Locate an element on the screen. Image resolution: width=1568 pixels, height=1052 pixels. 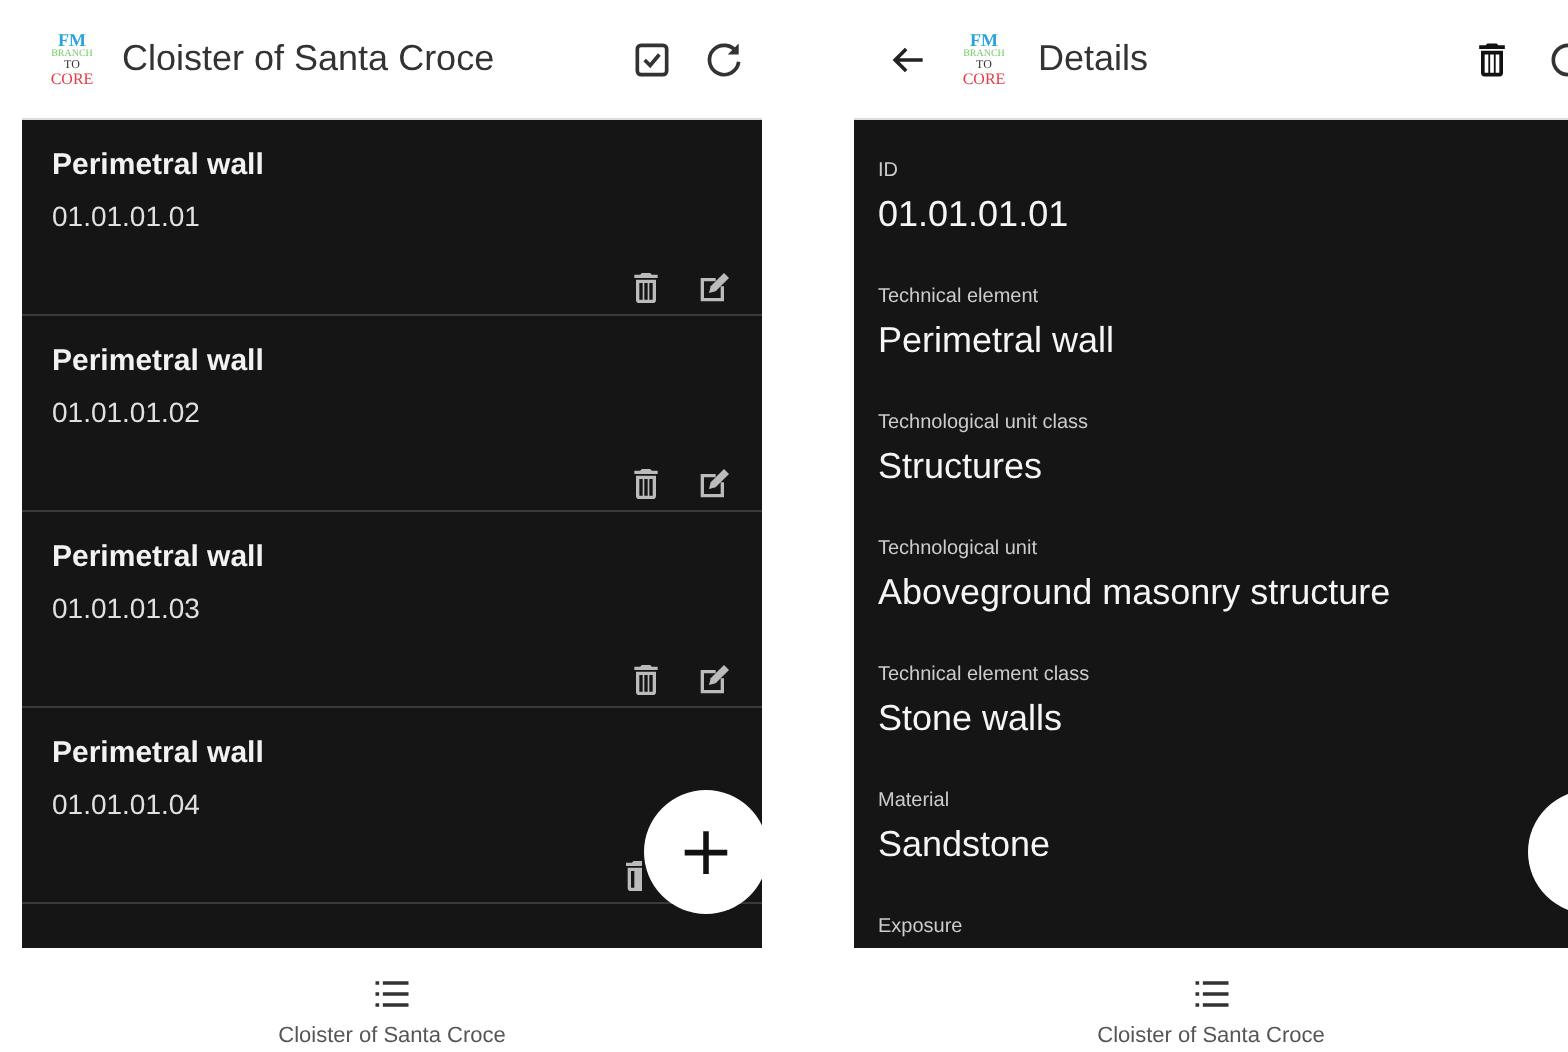
item-code: 01.01.01.03 is located at coordinates (127, 608).